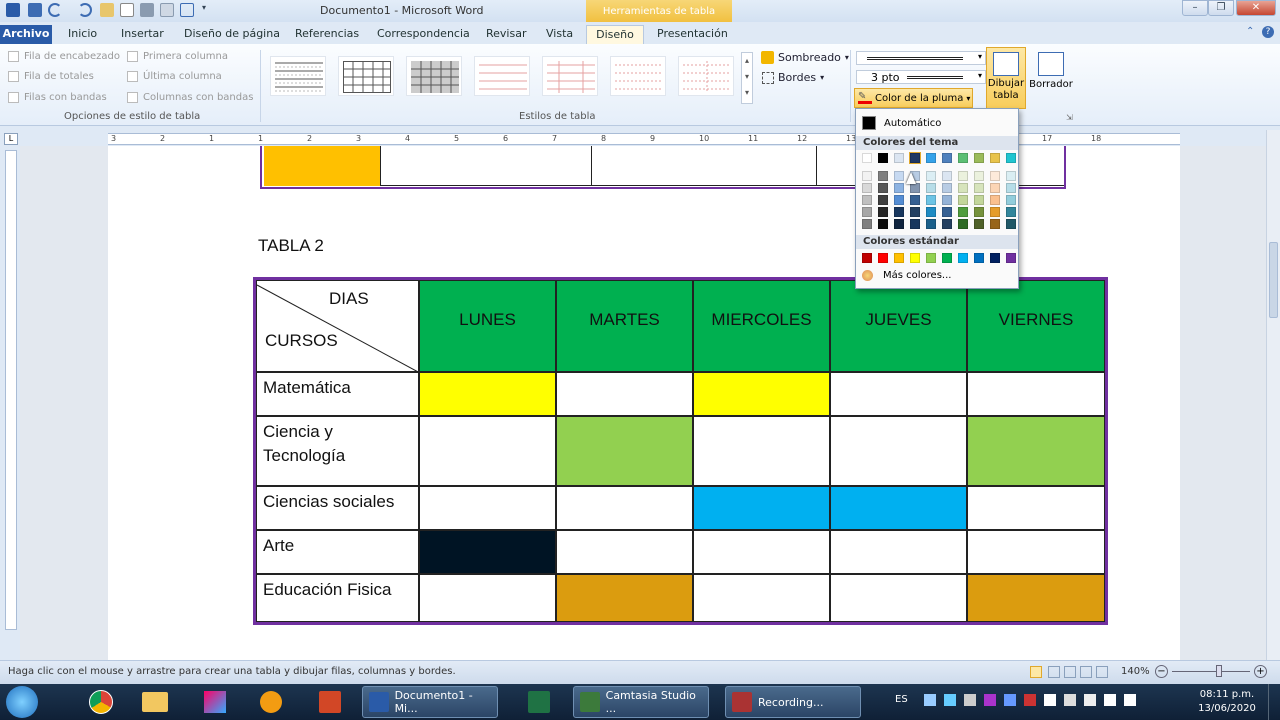 This screenshot has width=1280, height=720. I want to click on pen-weight-dropdown: 3 pto ▾, so click(921, 77).